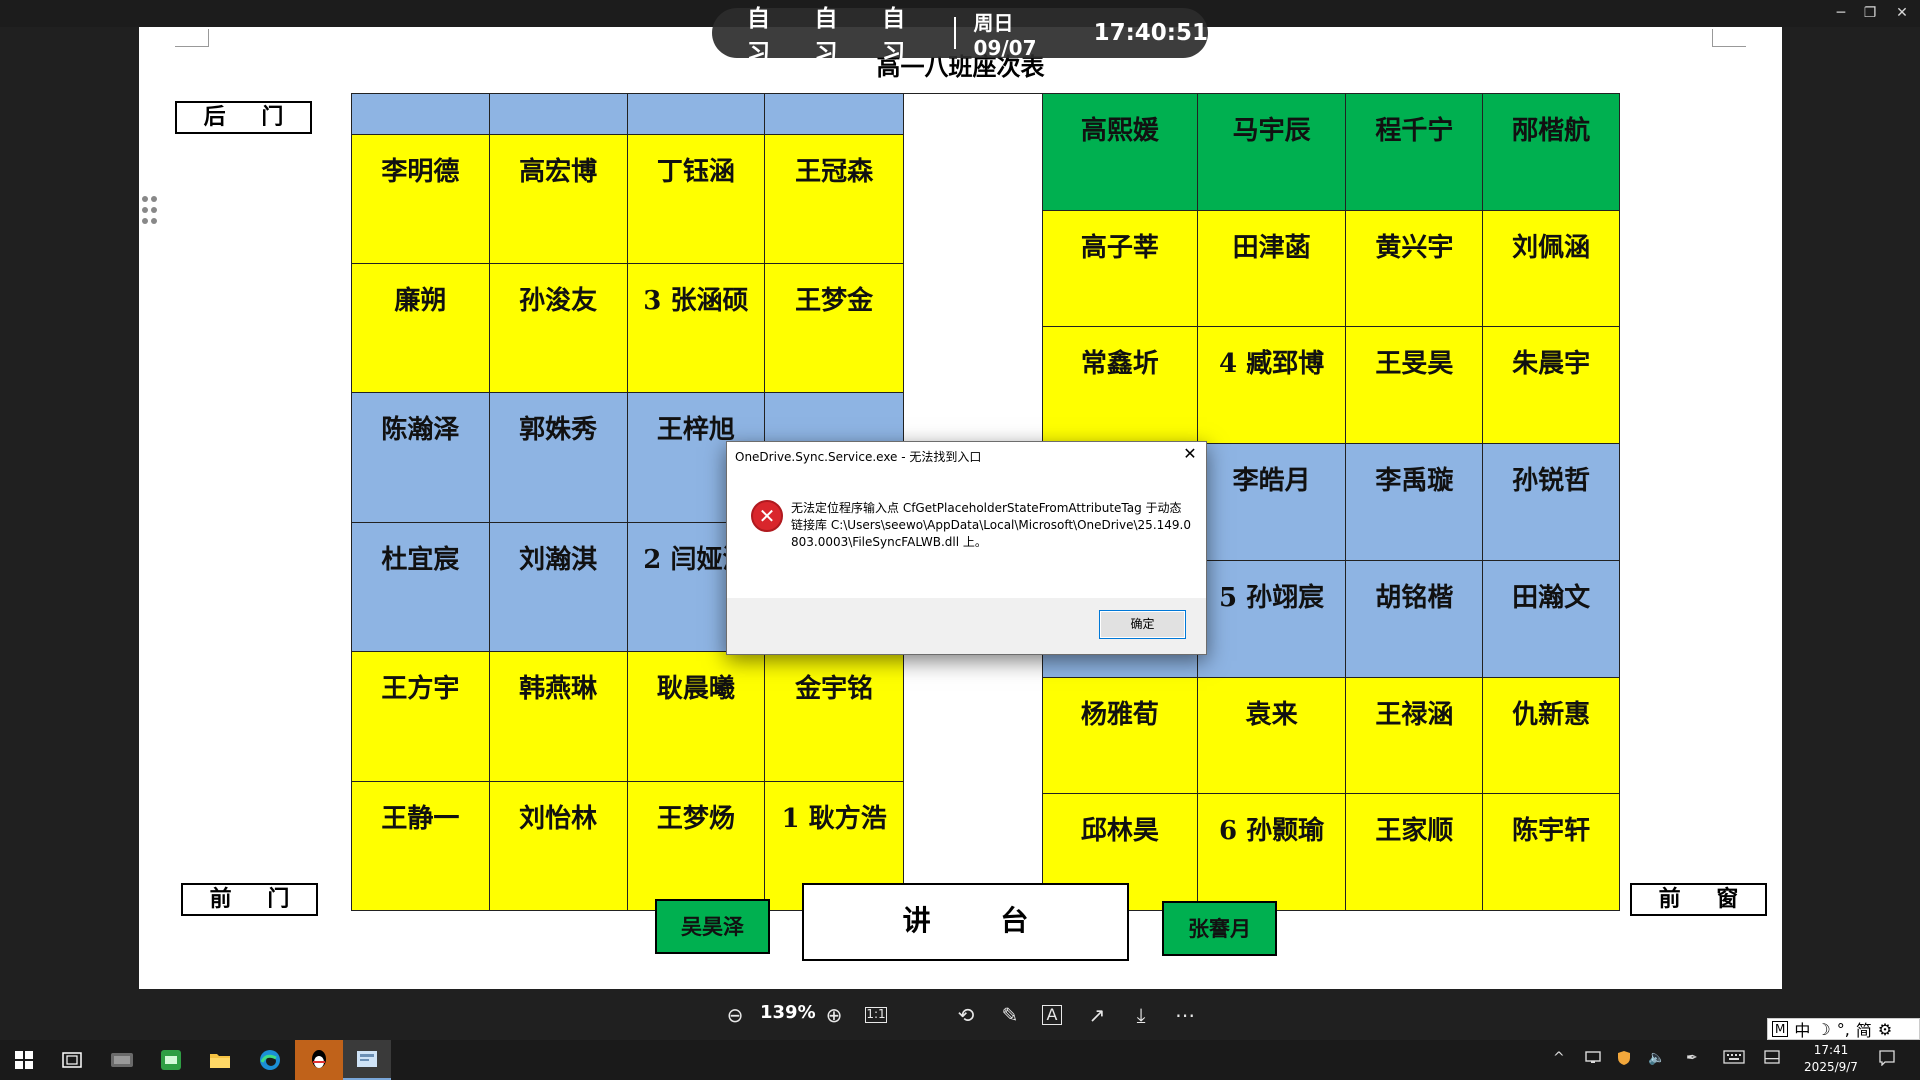 The height and width of the screenshot is (1080, 1920). I want to click on seat-row: 廉朔 孙浚友 3 张涵硕 王梦金, so click(627, 328).